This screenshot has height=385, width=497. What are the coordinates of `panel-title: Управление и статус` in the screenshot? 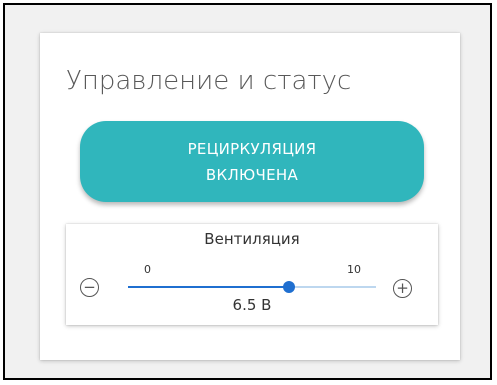 It's located at (209, 81).